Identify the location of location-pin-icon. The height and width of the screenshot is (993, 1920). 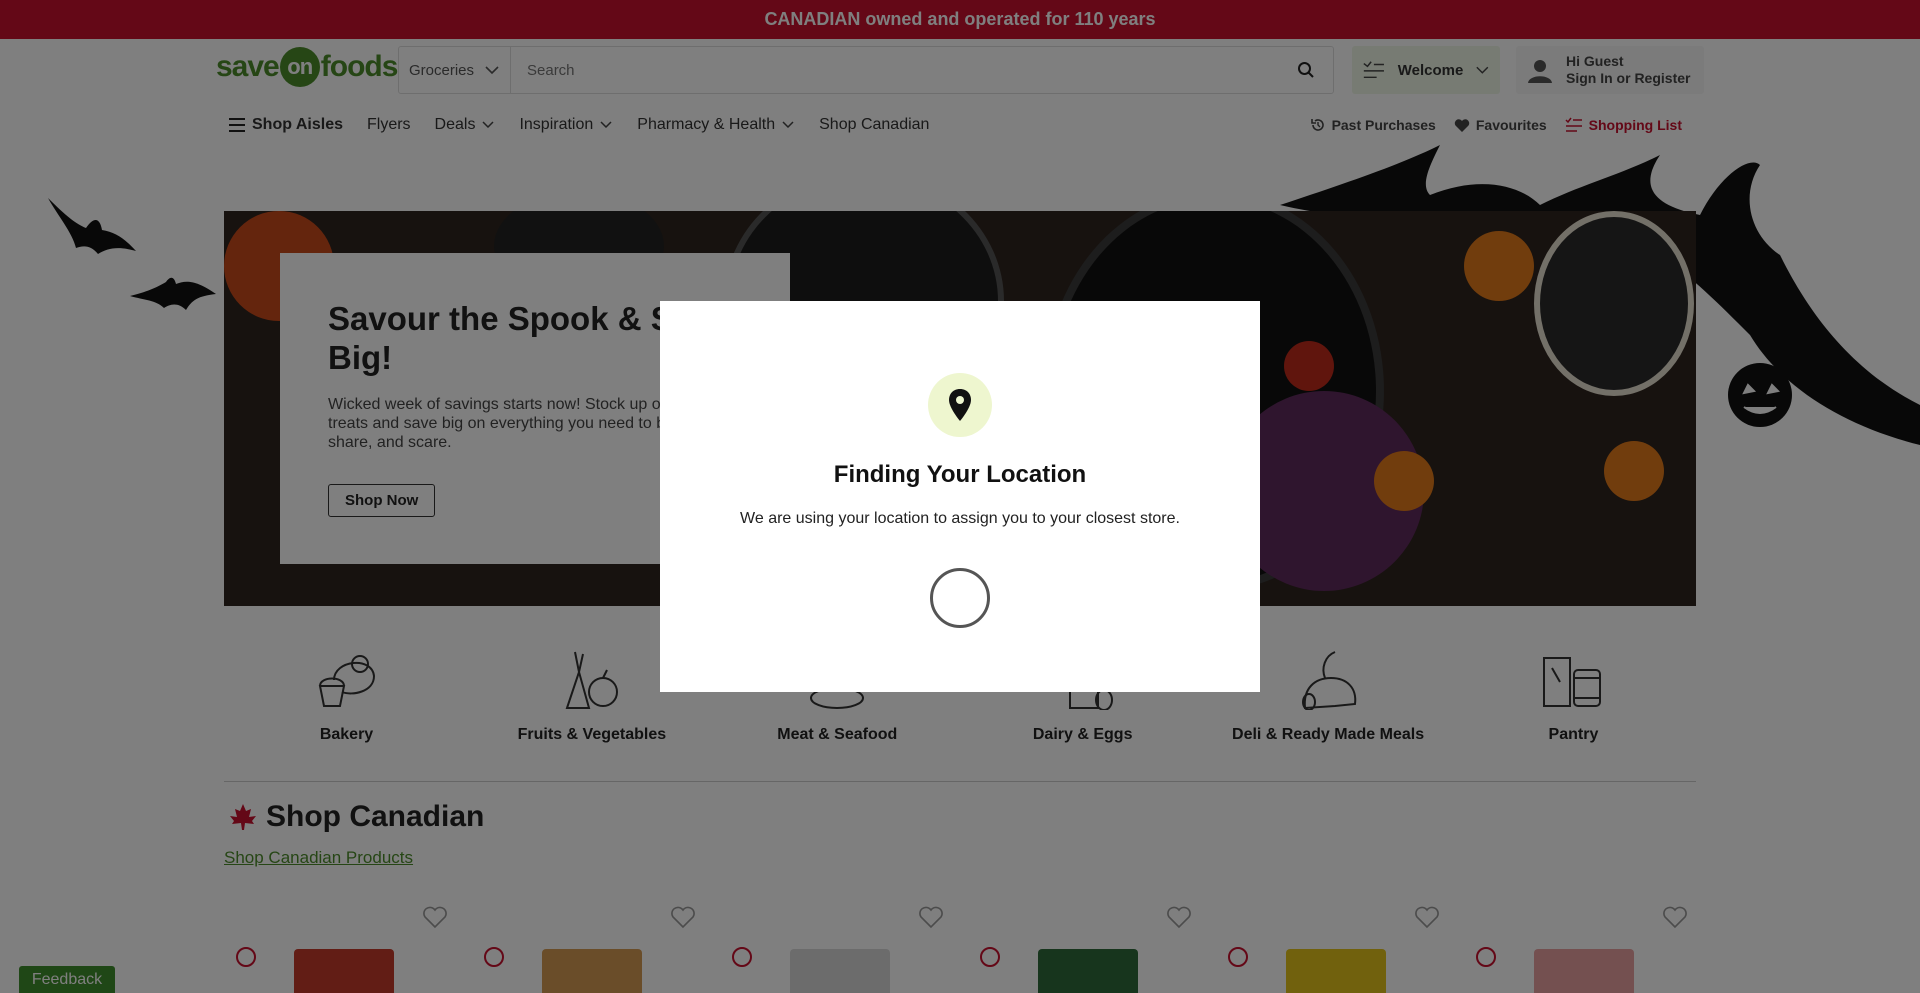
(960, 405).